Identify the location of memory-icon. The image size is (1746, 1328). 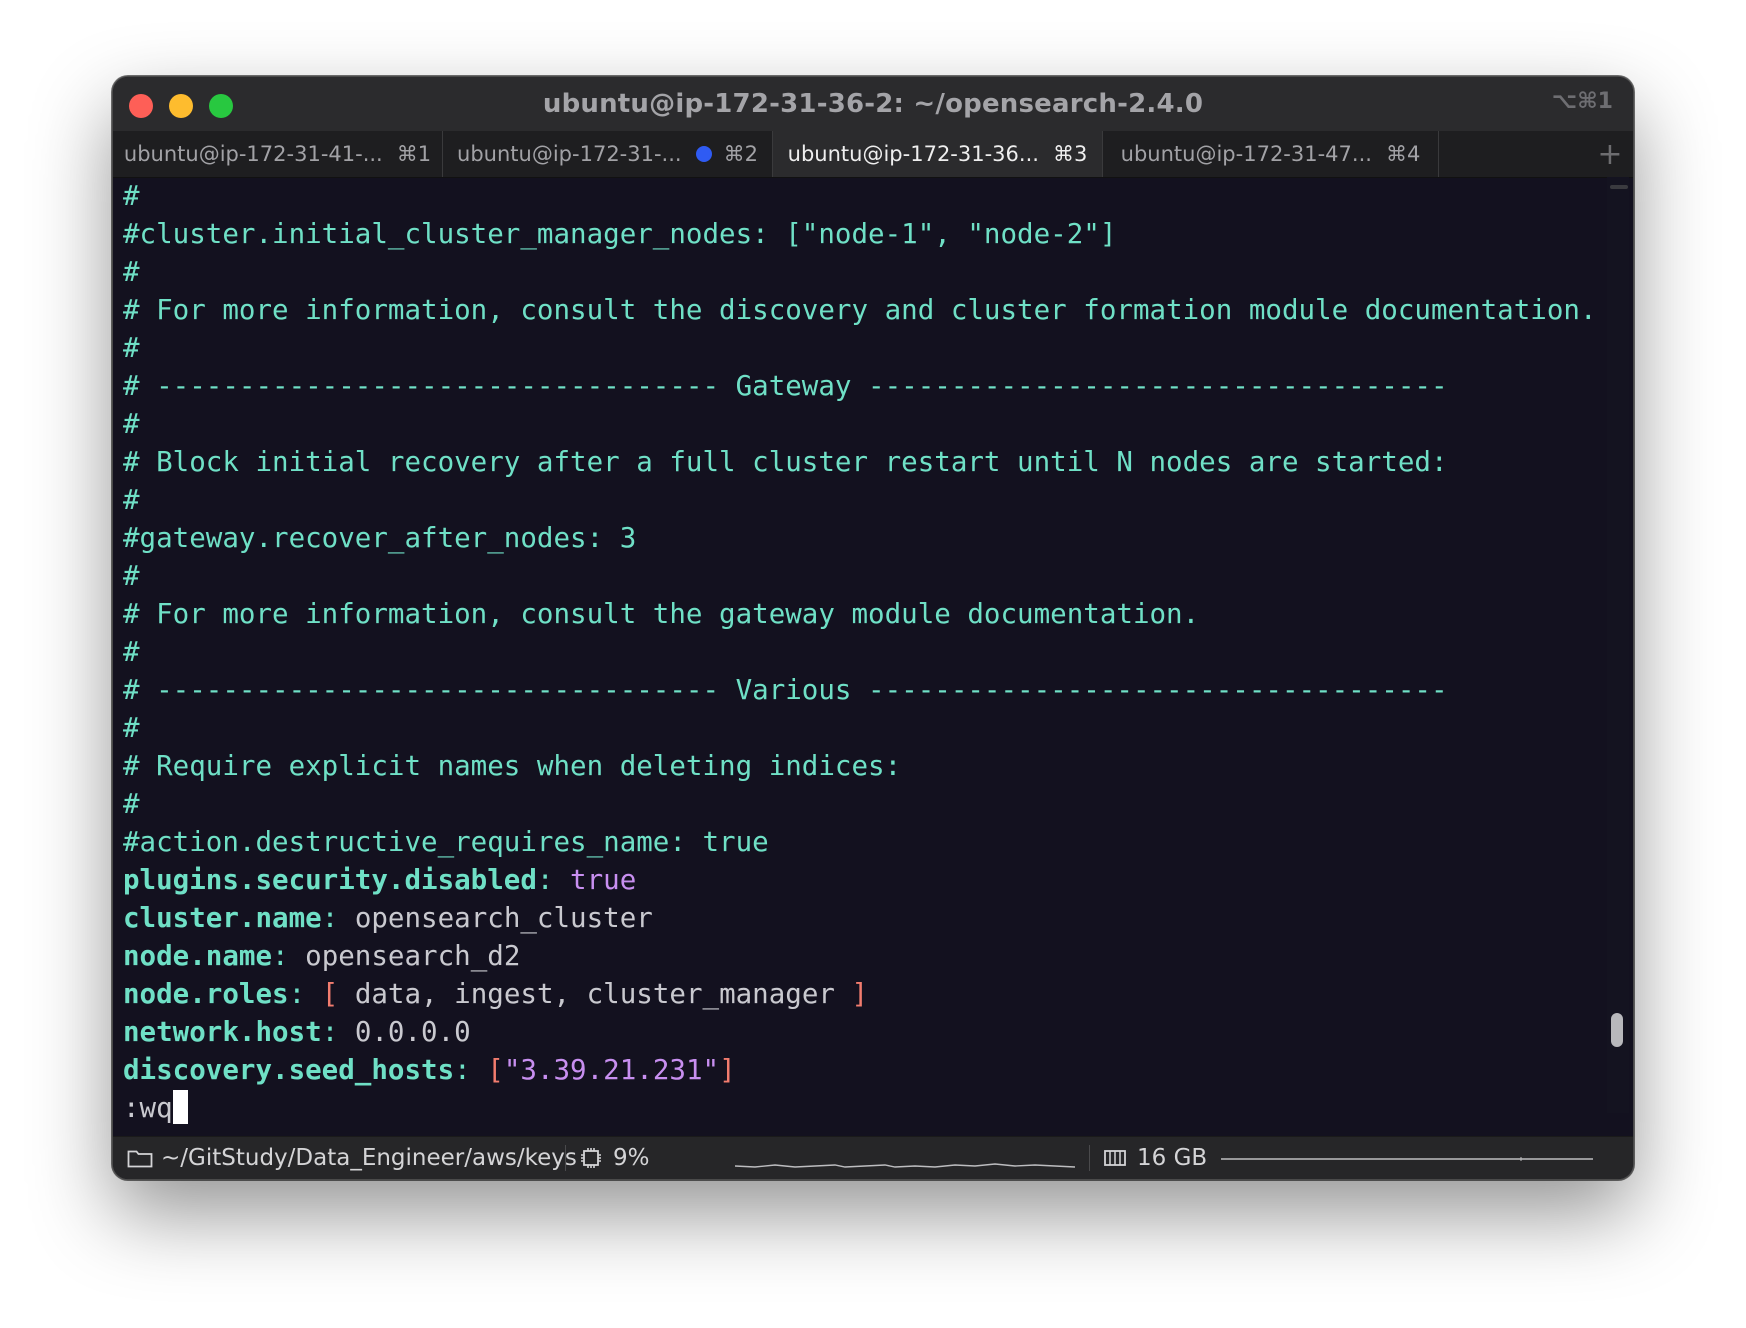
(1115, 1158).